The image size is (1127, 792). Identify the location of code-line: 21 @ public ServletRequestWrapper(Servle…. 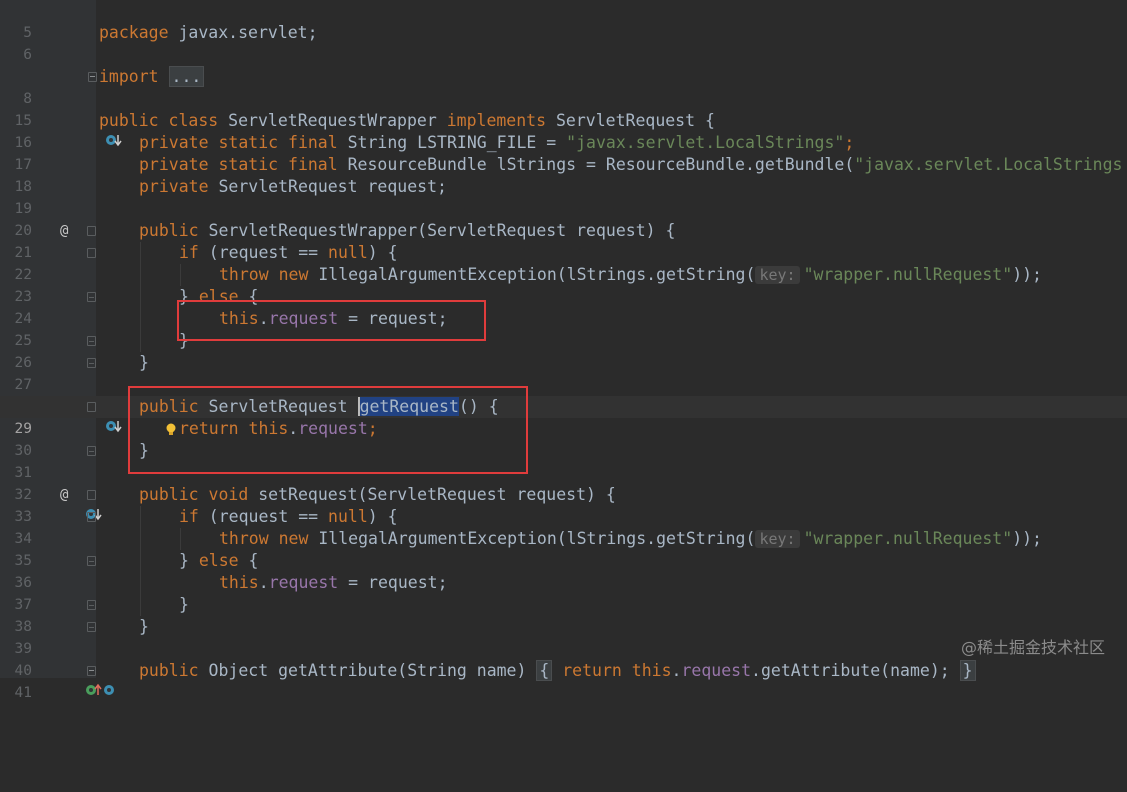
(563, 240).